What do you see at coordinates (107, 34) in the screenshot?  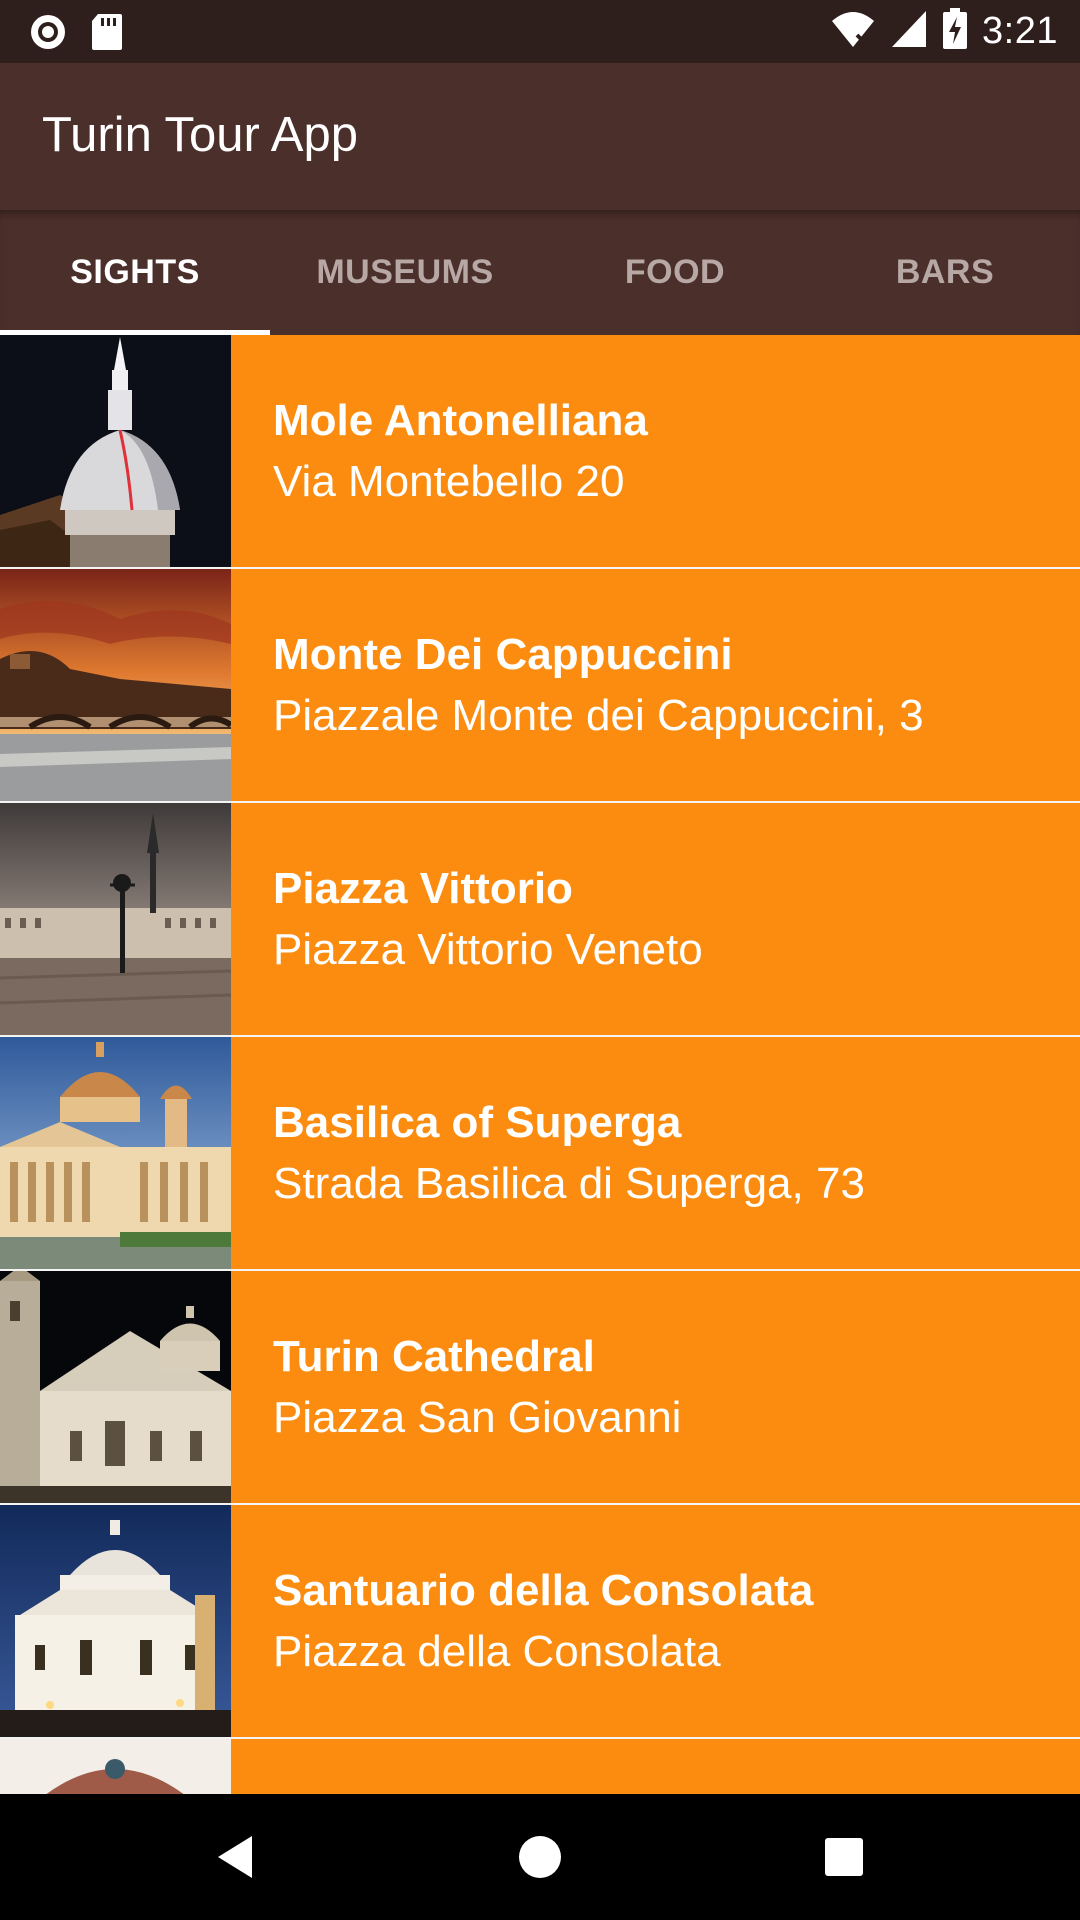 I see `sd-card-icon` at bounding box center [107, 34].